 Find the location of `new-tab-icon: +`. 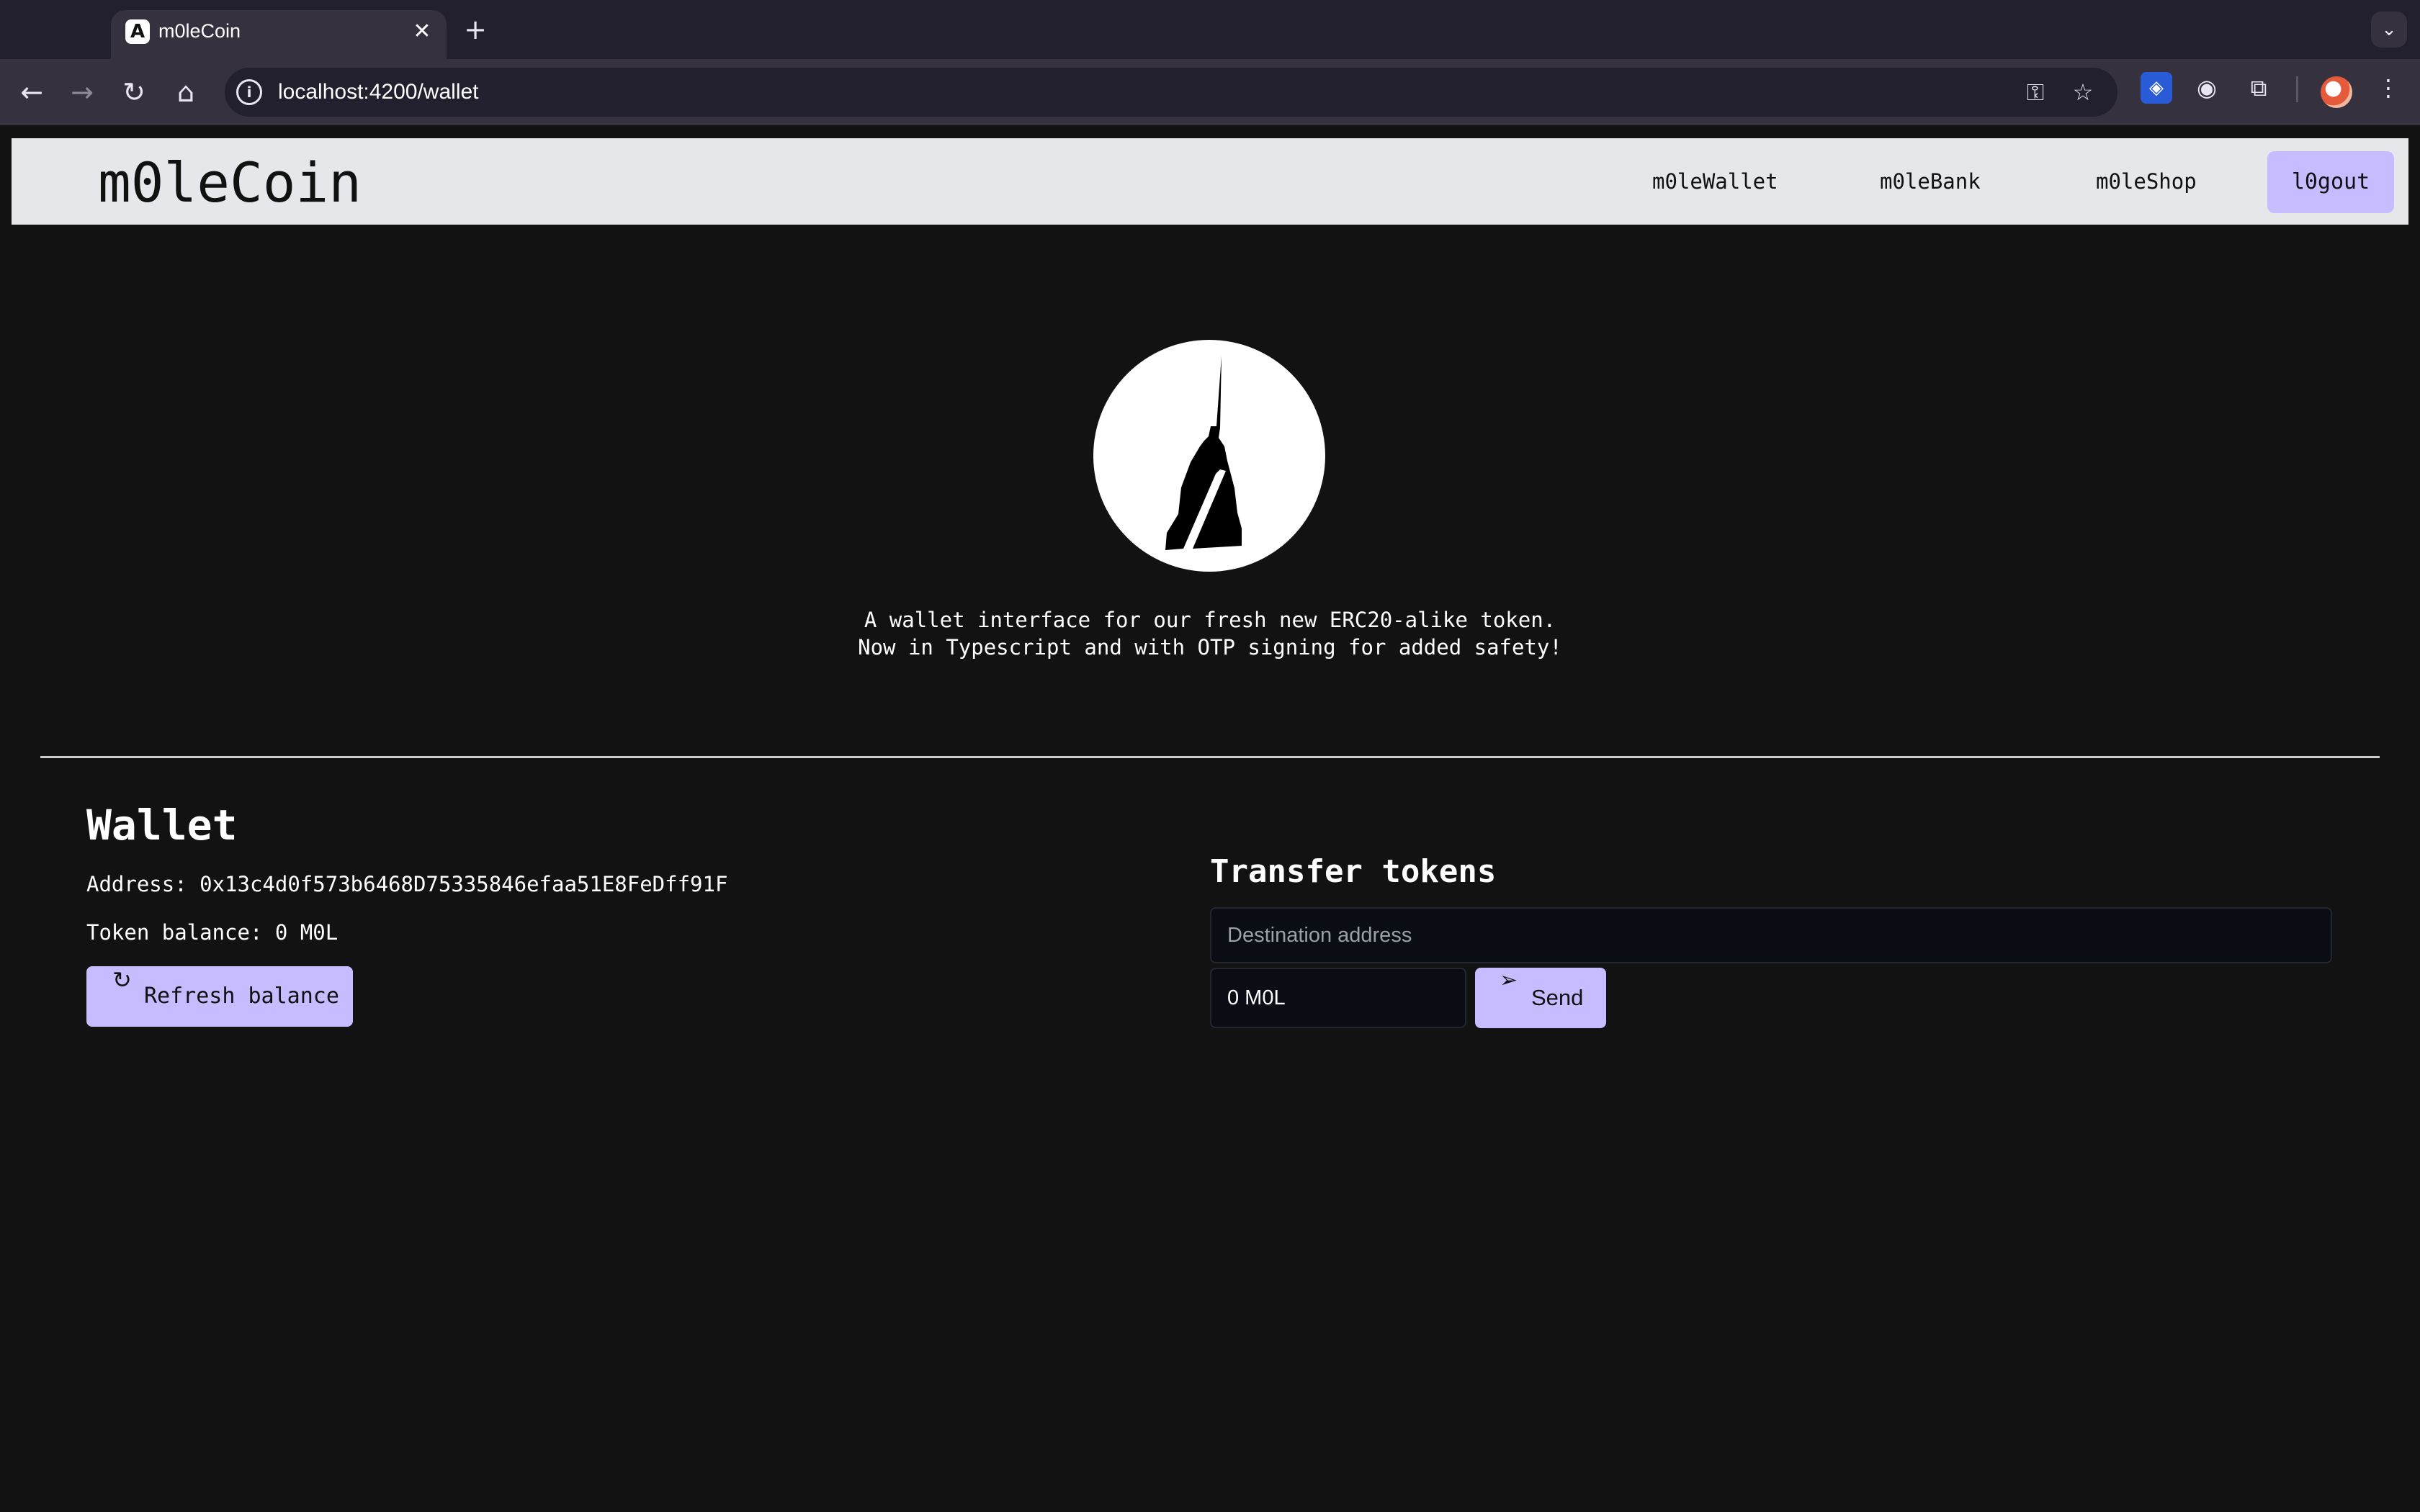

new-tab-icon: + is located at coordinates (475, 30).